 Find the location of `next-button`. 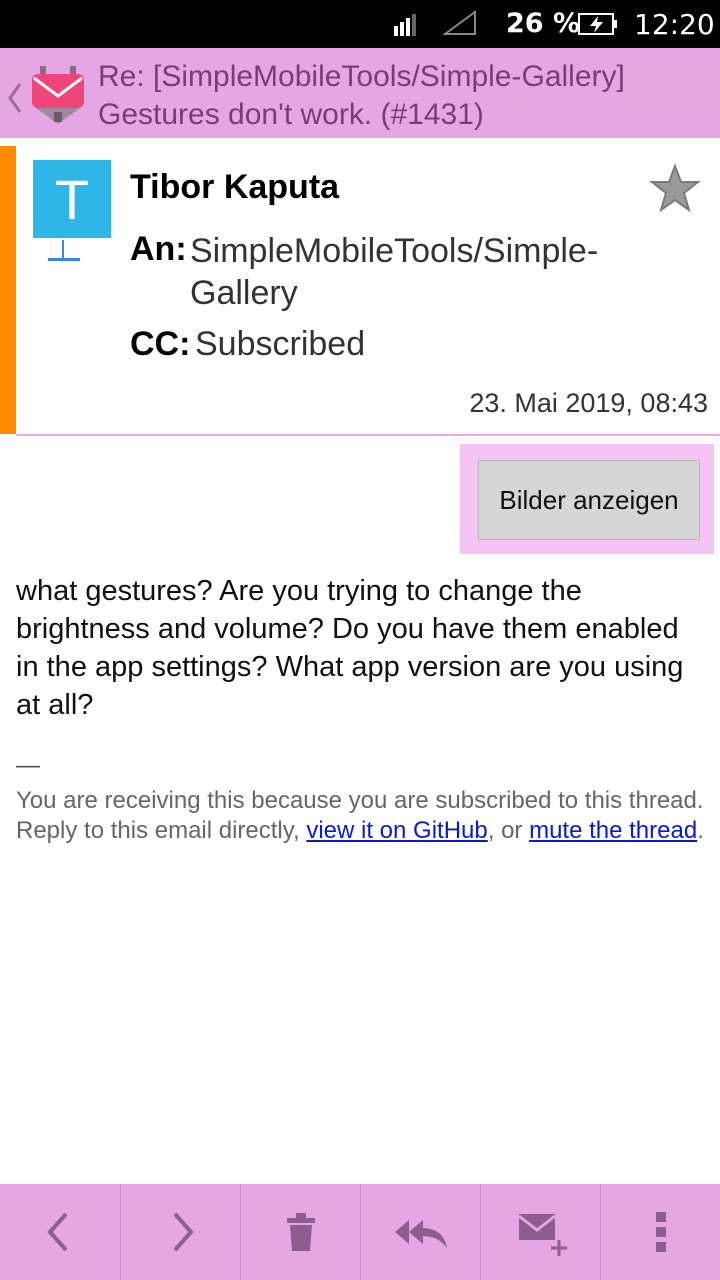

next-button is located at coordinates (180, 1232).